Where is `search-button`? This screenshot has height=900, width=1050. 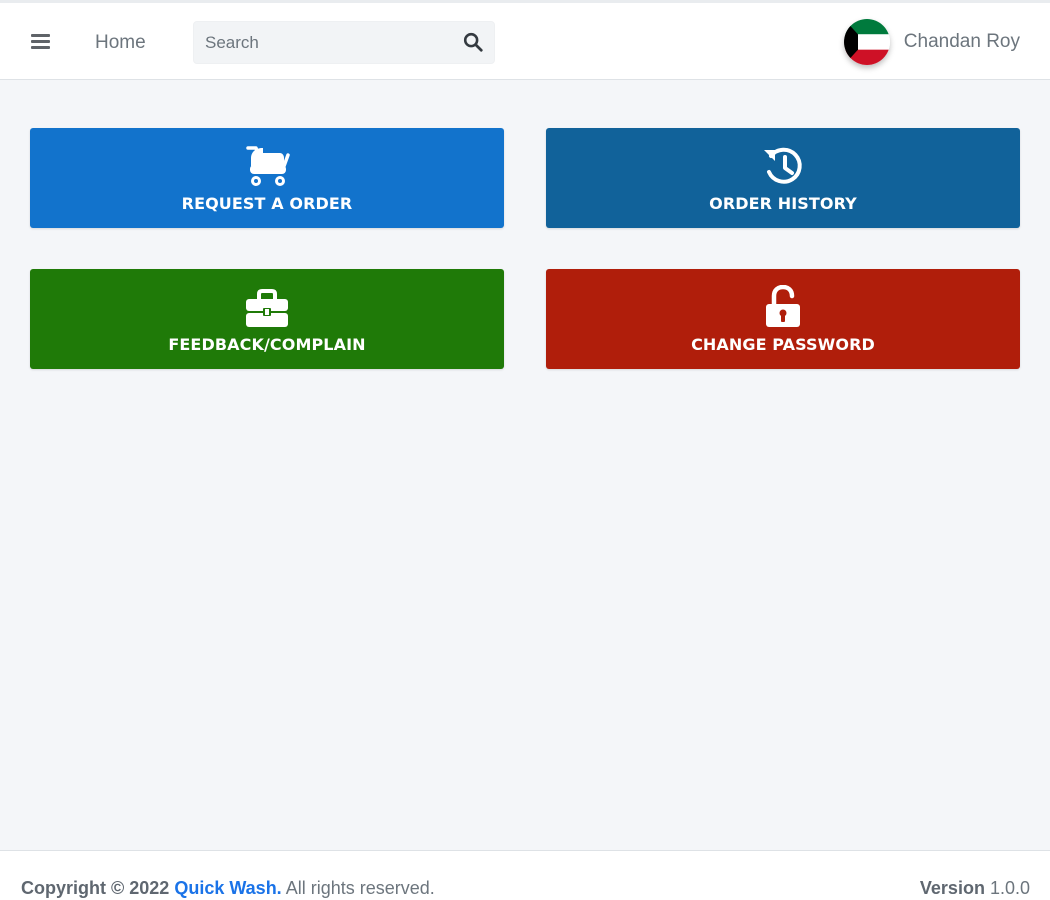 search-button is located at coordinates (473, 43).